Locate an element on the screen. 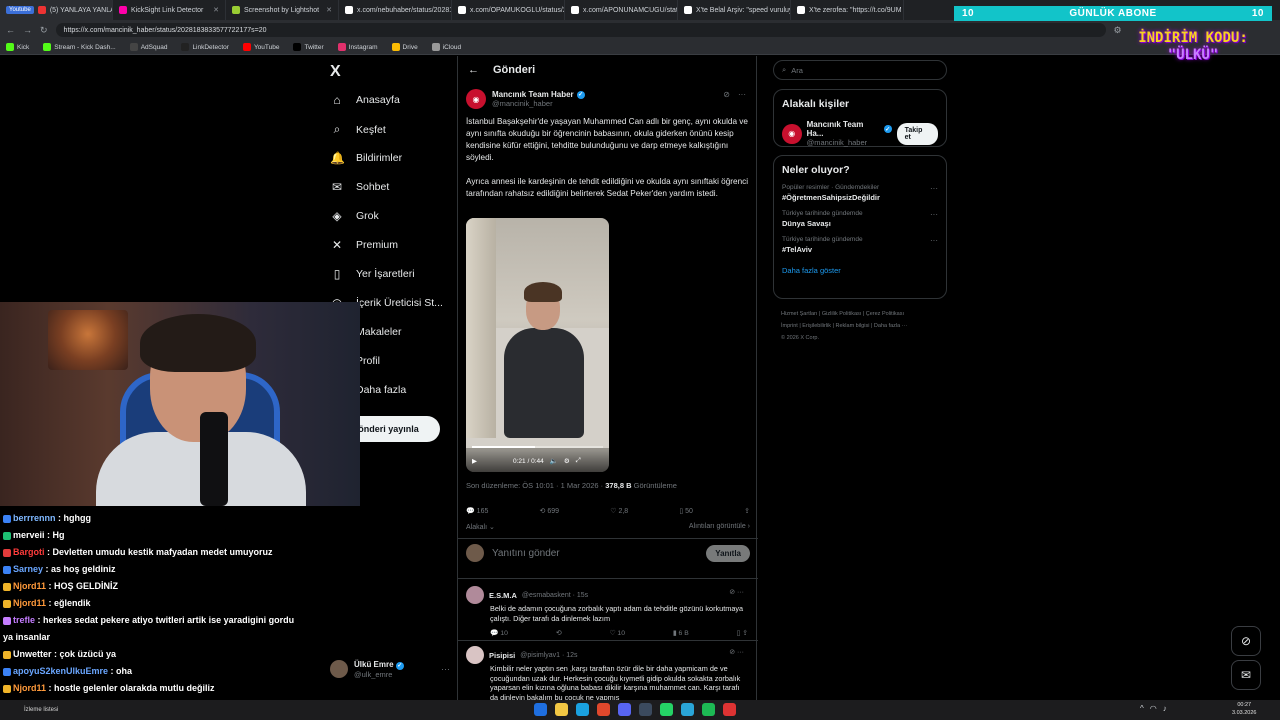  volume-icon: ♪ is located at coordinates (1165, 708).